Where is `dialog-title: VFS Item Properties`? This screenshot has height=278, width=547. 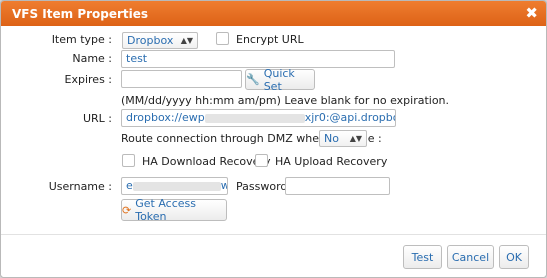
dialog-title: VFS Item Properties is located at coordinates (80, 13).